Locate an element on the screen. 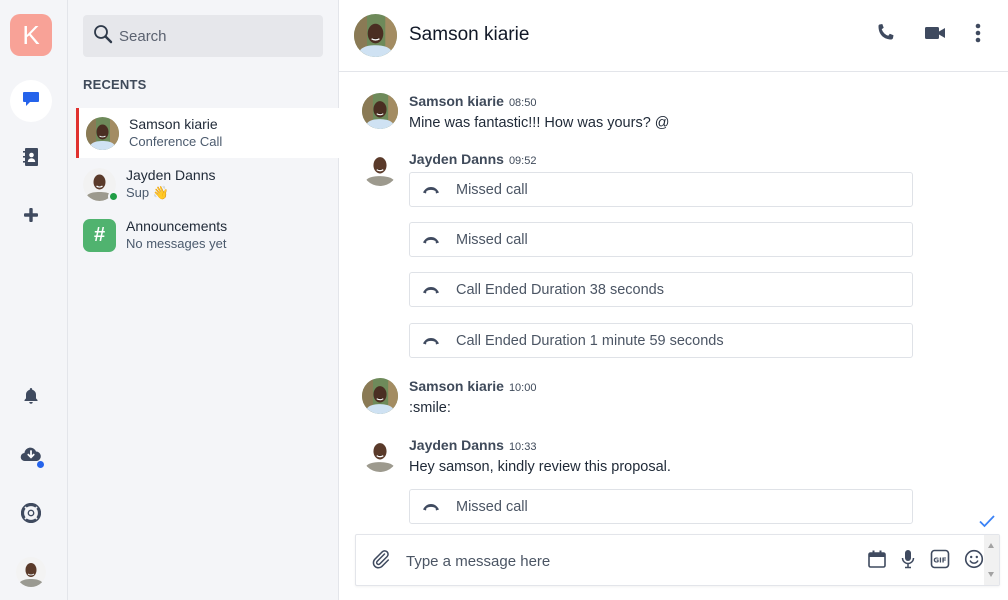 This screenshot has height=600, width=1008. rail-contacts-button is located at coordinates (31, 159).